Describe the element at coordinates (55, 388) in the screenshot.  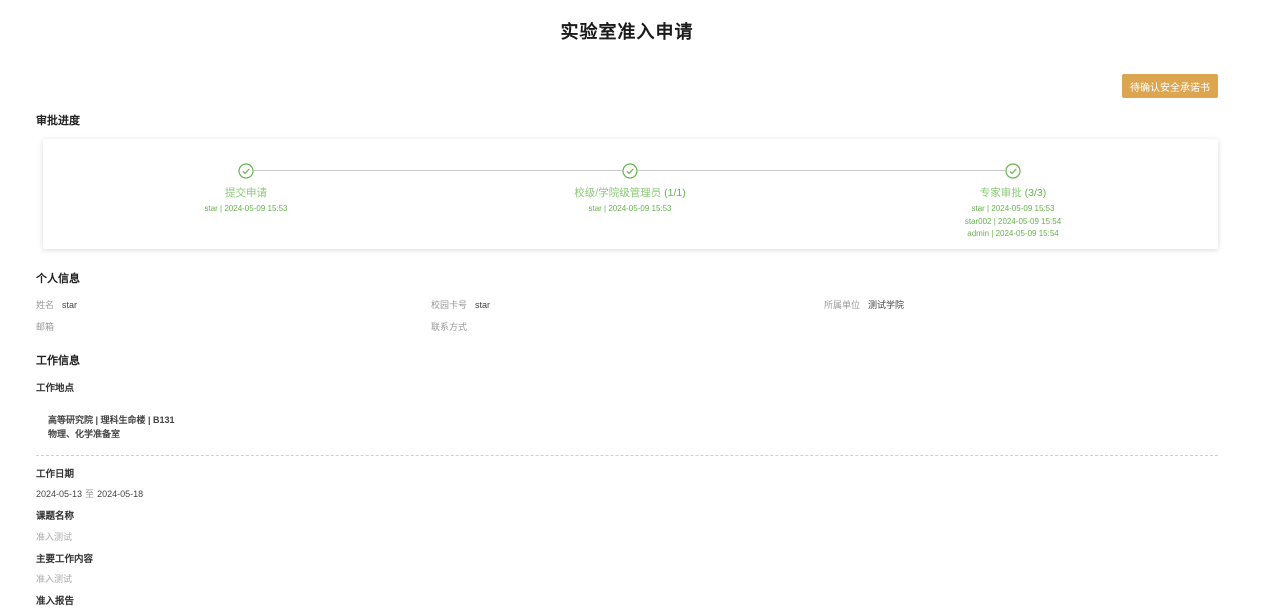
I see `work-location-label: 工作地点` at that location.